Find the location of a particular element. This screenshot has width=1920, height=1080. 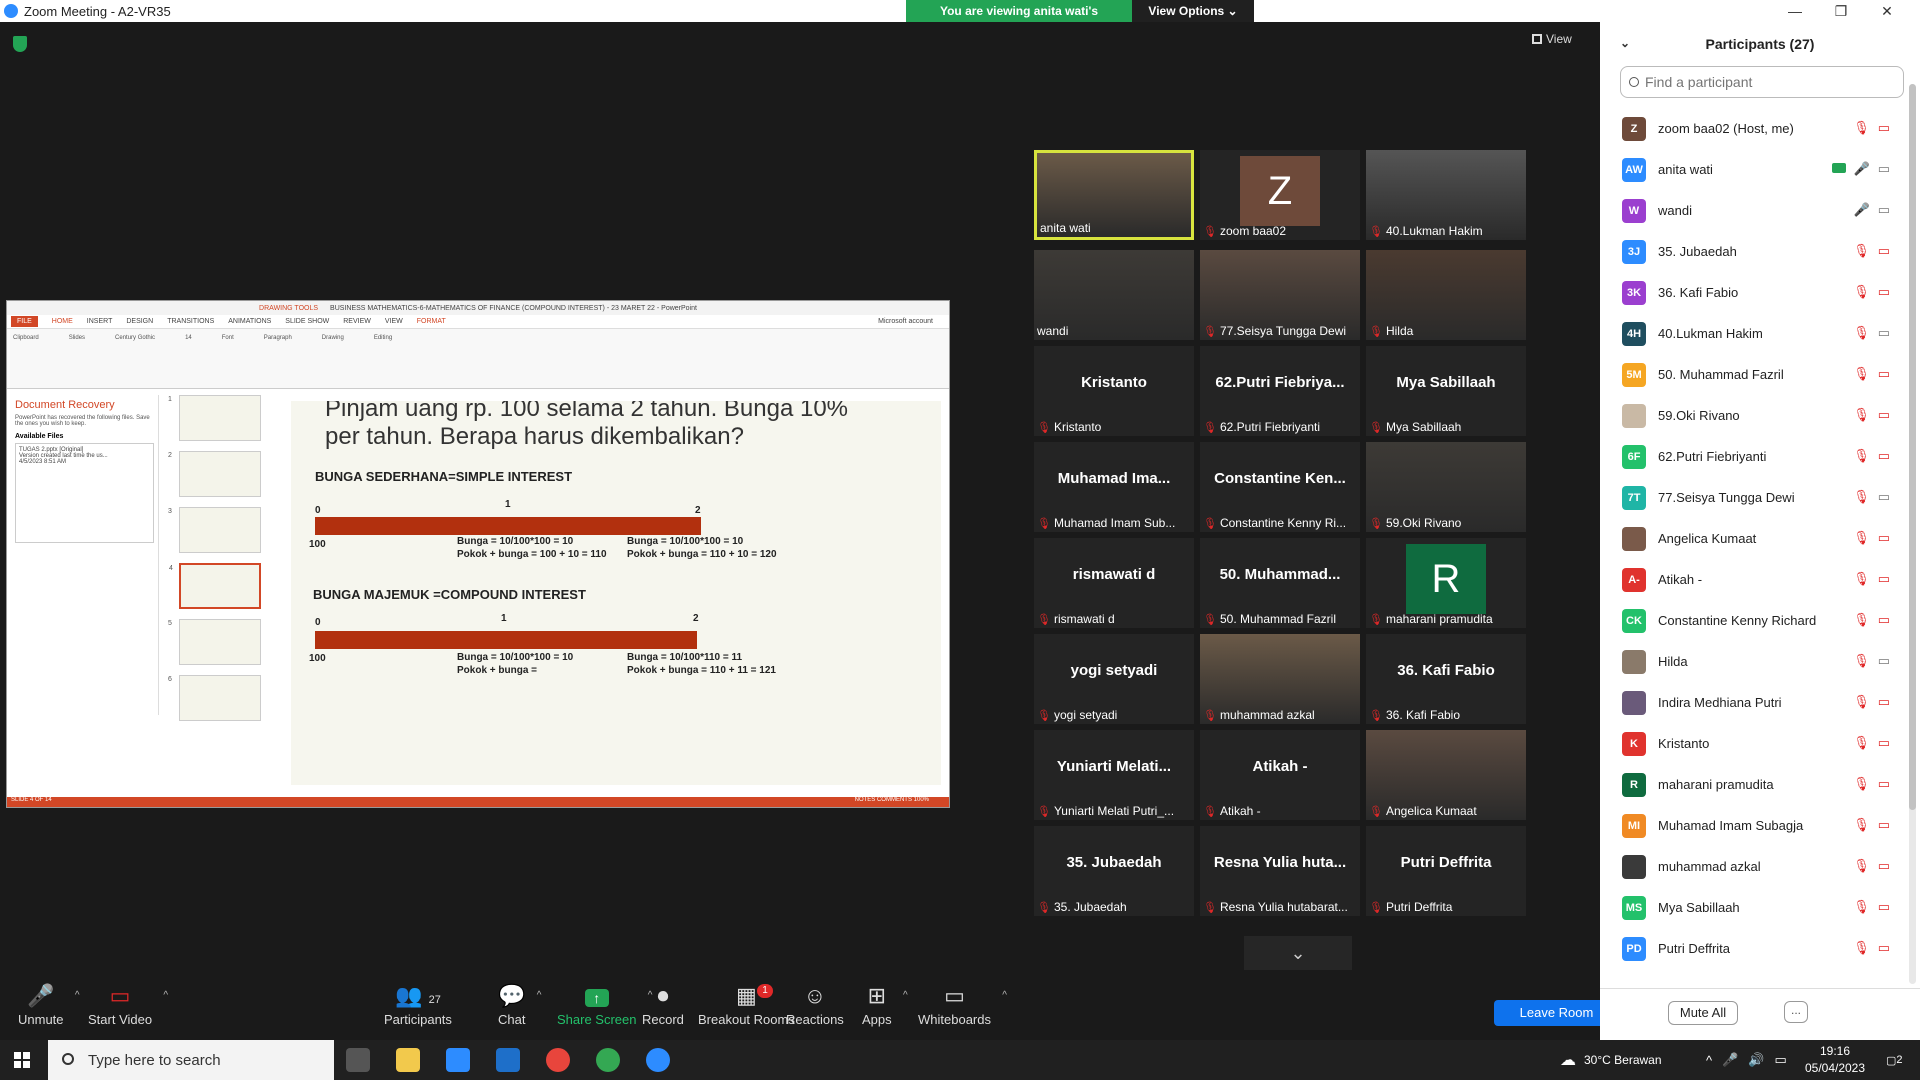

video-tile: Kristanto 🎙 Kristanto is located at coordinates (1114, 391).